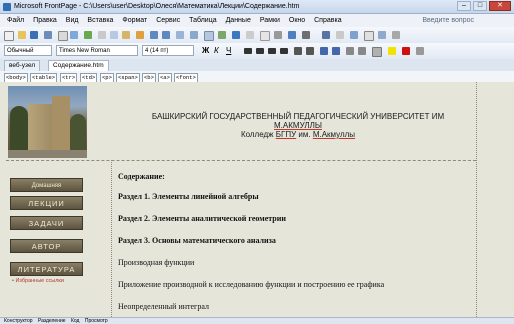 This screenshot has width=514, height=324. I want to click on menu-window: Окно, so click(297, 20).